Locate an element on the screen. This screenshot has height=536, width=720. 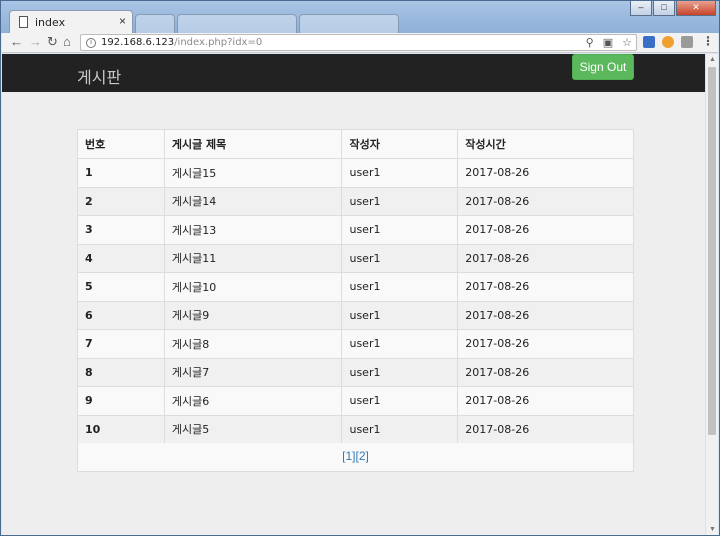
window-controls: – □ ✕ is located at coordinates (673, 9).